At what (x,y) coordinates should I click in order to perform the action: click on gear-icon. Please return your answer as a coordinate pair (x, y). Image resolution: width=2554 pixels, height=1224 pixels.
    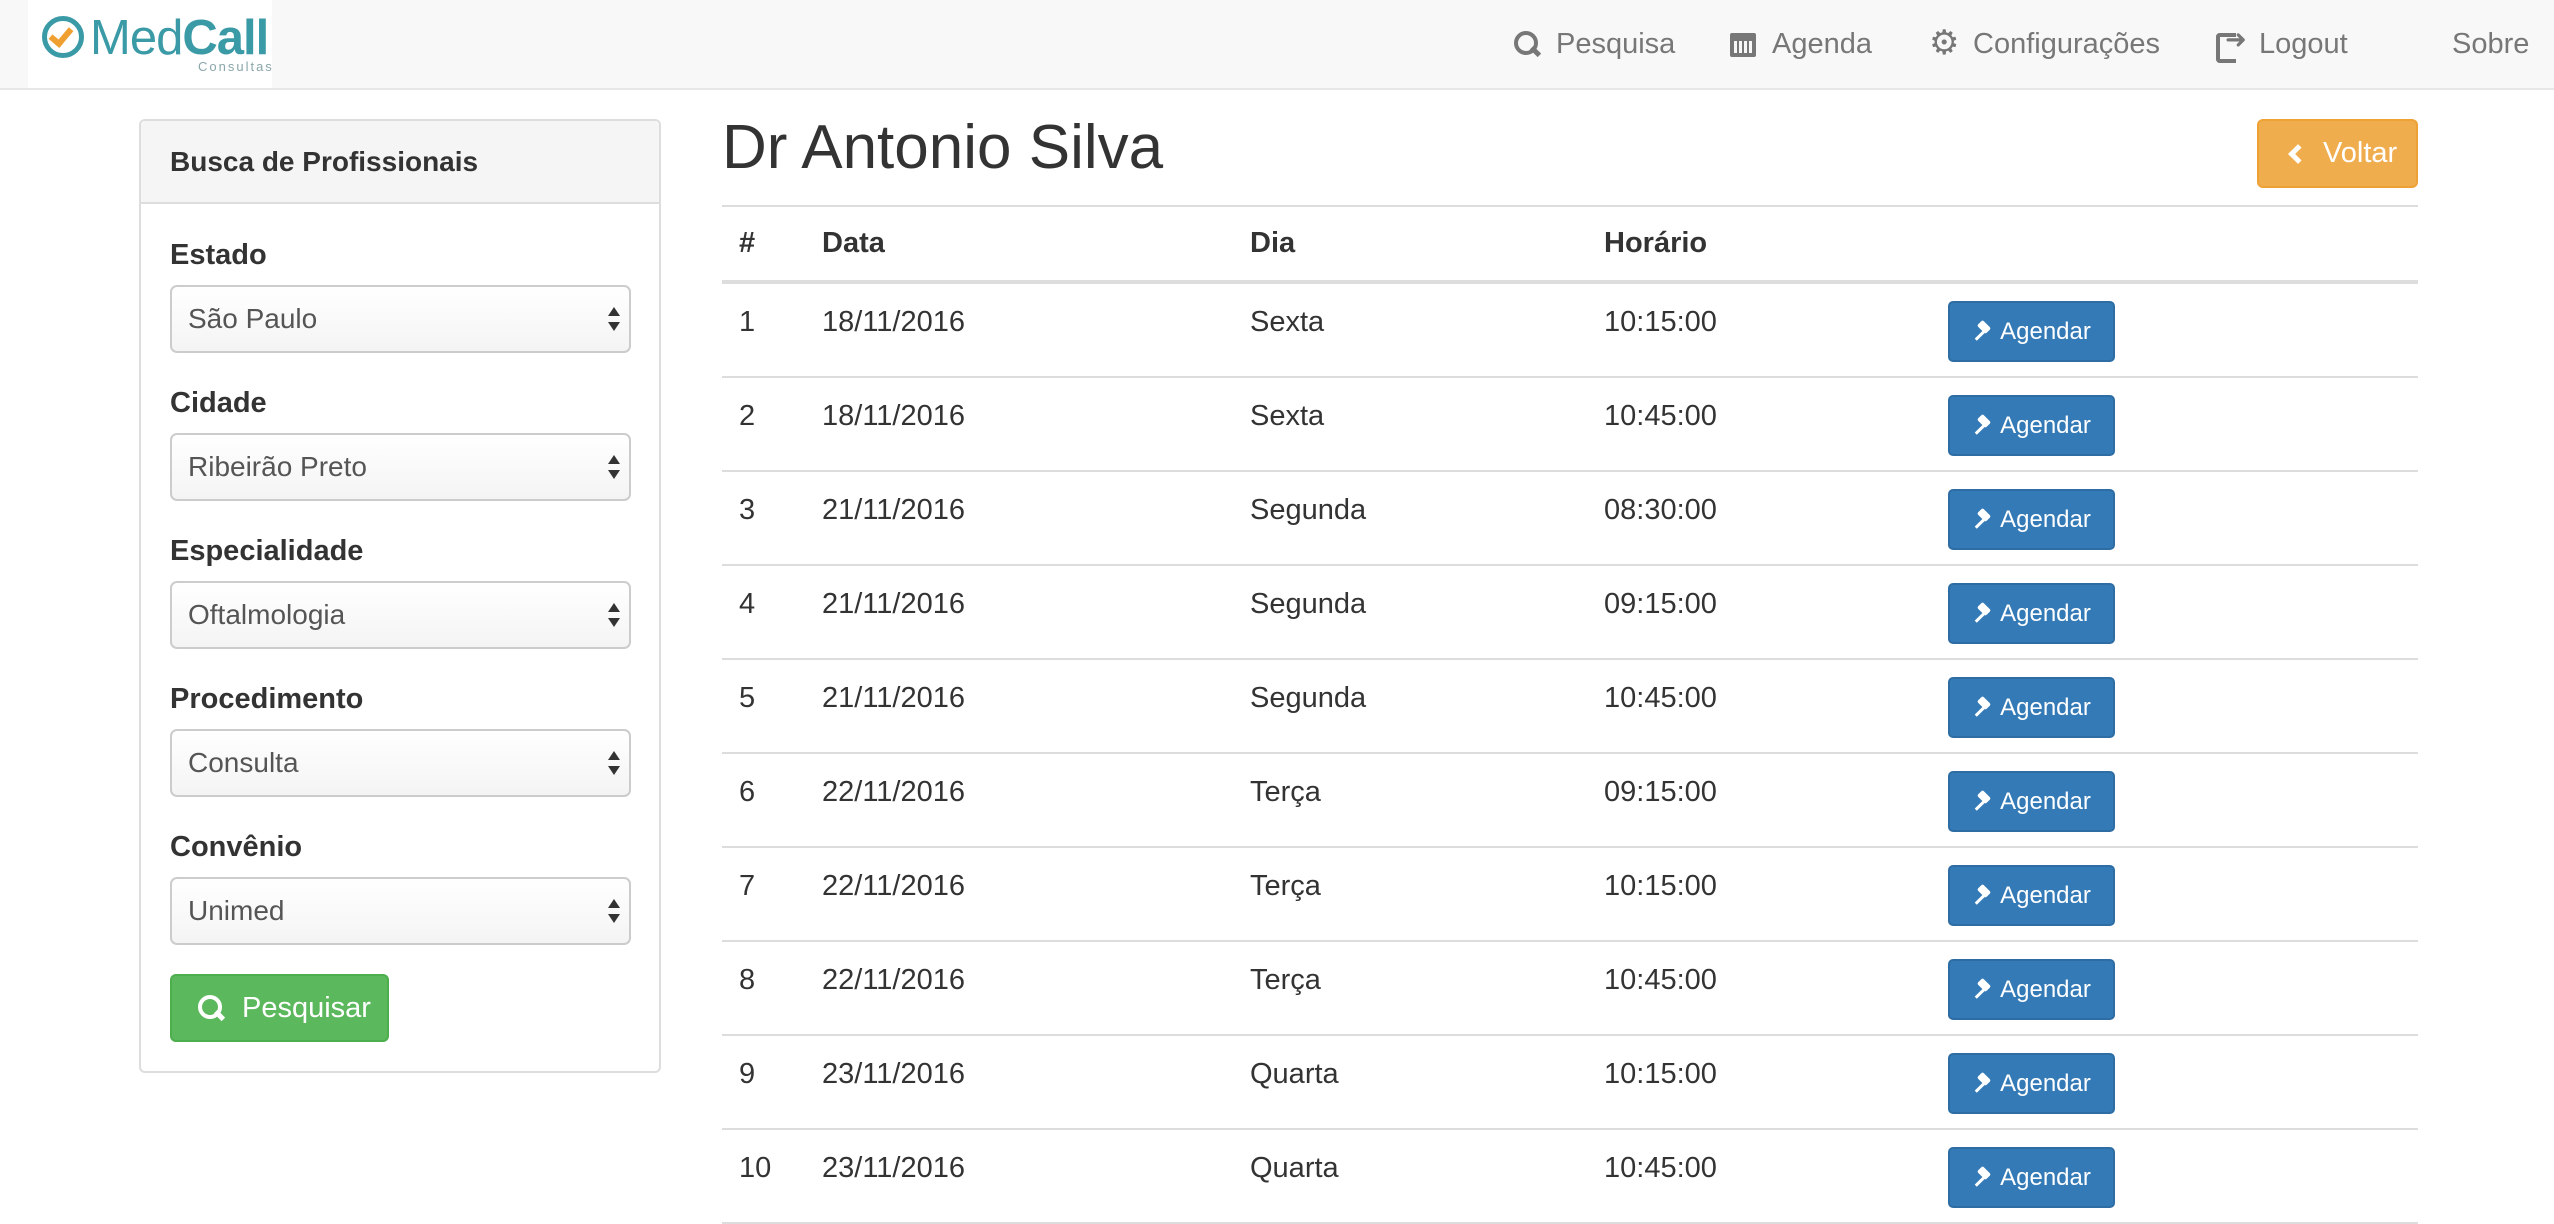
    Looking at the image, I should click on (1944, 43).